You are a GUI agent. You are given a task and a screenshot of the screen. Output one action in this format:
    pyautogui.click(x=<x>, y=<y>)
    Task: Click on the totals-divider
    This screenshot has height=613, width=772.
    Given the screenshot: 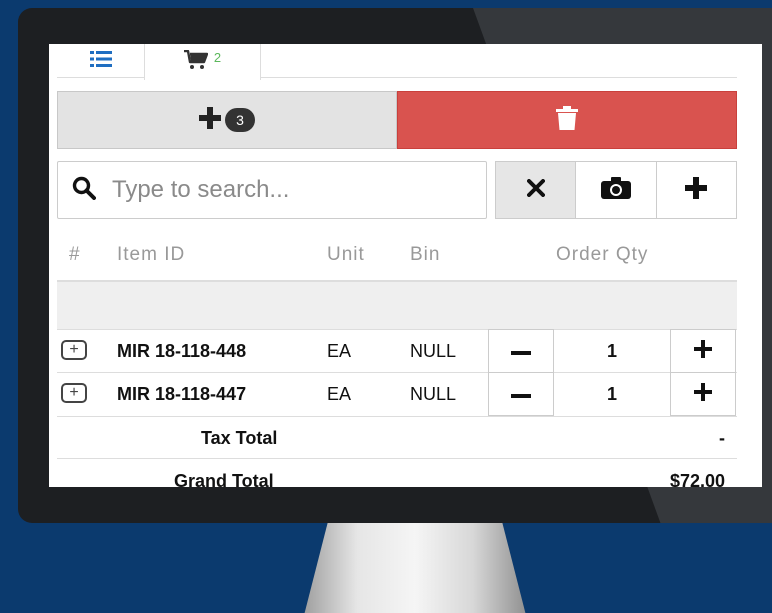 What is the action you would take?
    pyautogui.click(x=397, y=458)
    